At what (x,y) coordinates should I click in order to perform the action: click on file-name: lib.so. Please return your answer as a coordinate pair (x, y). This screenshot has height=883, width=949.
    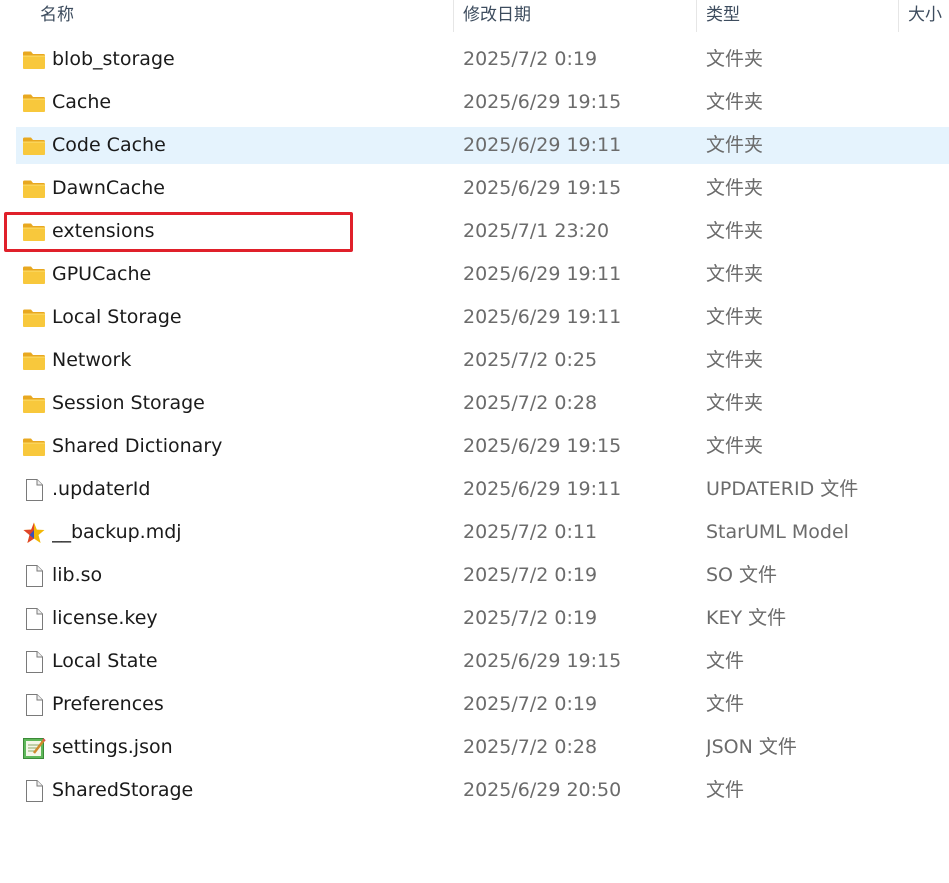
    Looking at the image, I should click on (77, 575).